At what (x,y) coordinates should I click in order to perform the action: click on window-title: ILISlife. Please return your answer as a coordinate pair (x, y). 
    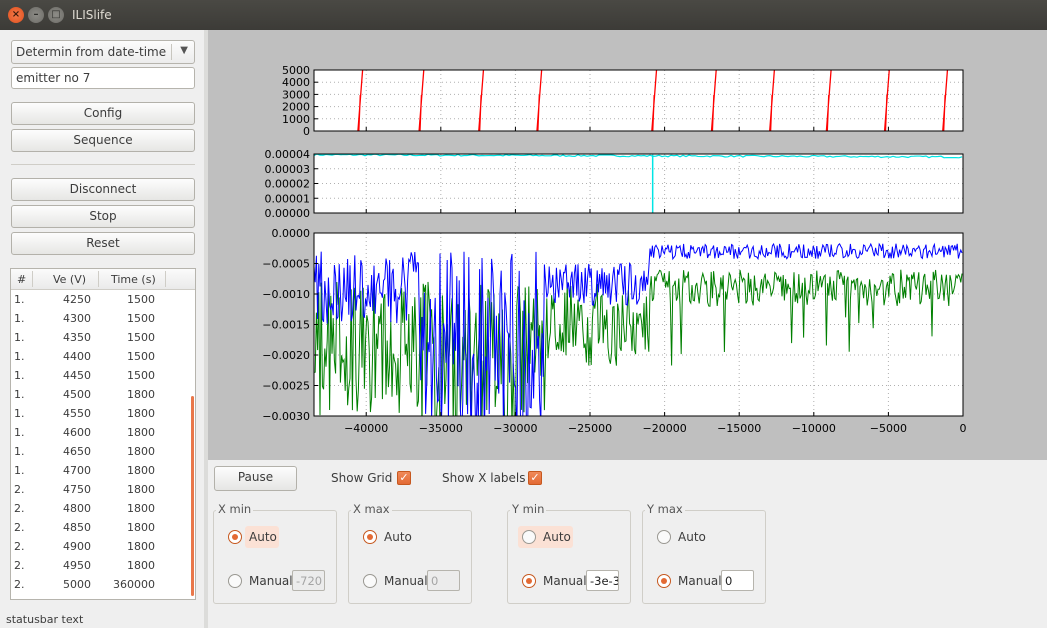
    Looking at the image, I should click on (92, 15).